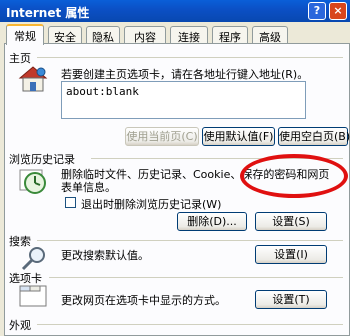 The image size is (350, 336). What do you see at coordinates (25, 34) in the screenshot?
I see `tab-general: 常规` at bounding box center [25, 34].